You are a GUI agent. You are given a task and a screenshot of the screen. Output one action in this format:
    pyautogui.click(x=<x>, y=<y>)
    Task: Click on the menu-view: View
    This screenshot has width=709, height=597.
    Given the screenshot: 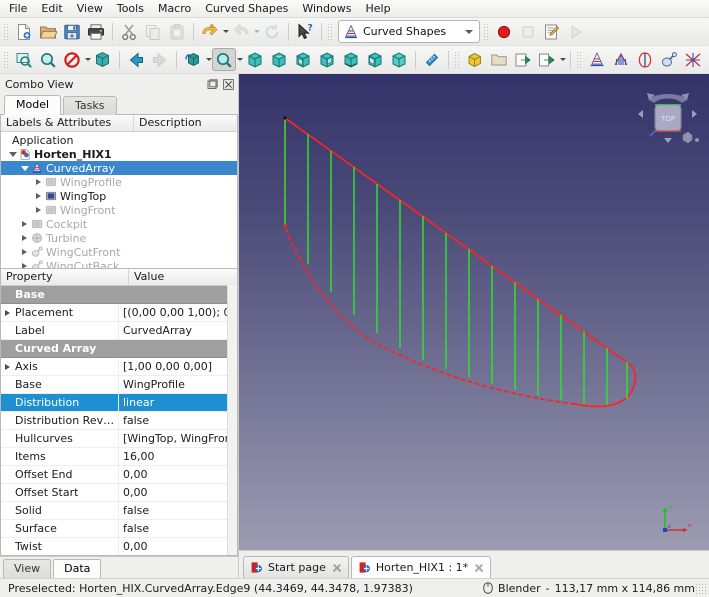 What is the action you would take?
    pyautogui.click(x=90, y=9)
    